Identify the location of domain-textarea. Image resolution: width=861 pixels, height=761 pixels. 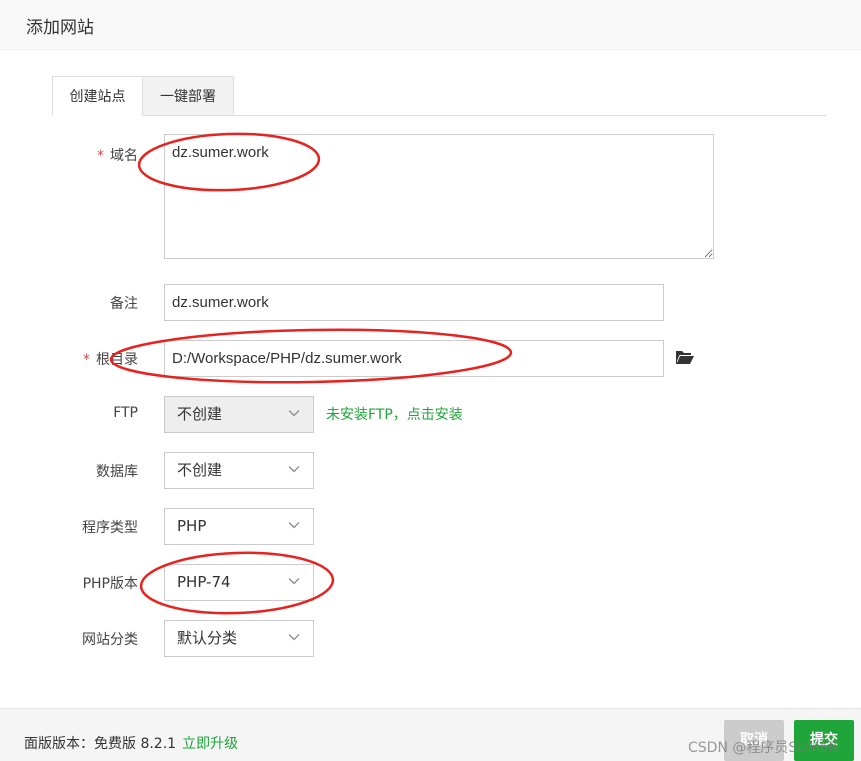
(439, 196).